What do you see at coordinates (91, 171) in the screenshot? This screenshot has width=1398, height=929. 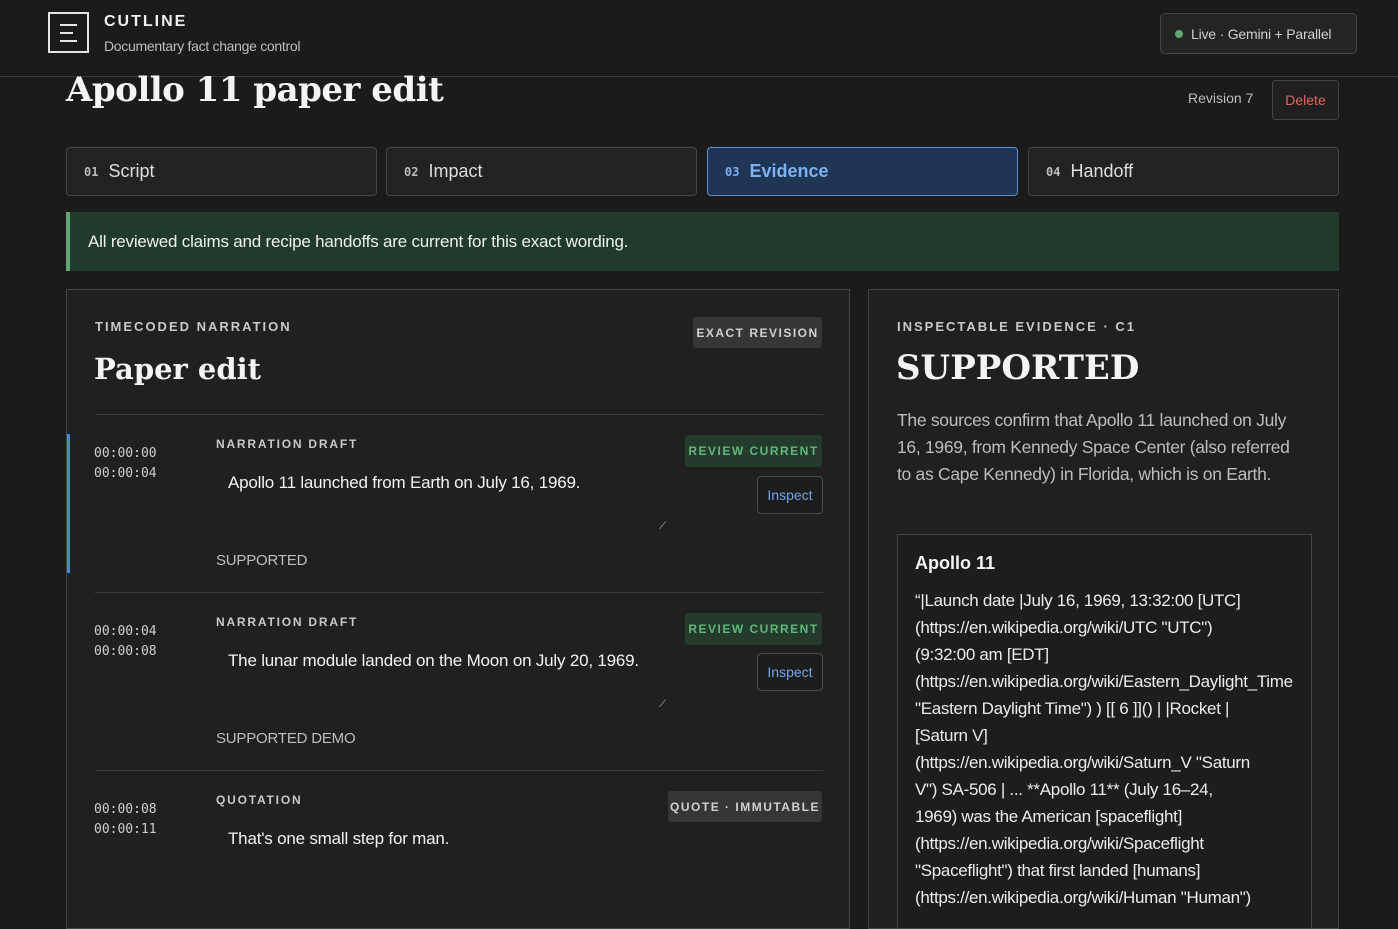 I see `tab-number: 01` at bounding box center [91, 171].